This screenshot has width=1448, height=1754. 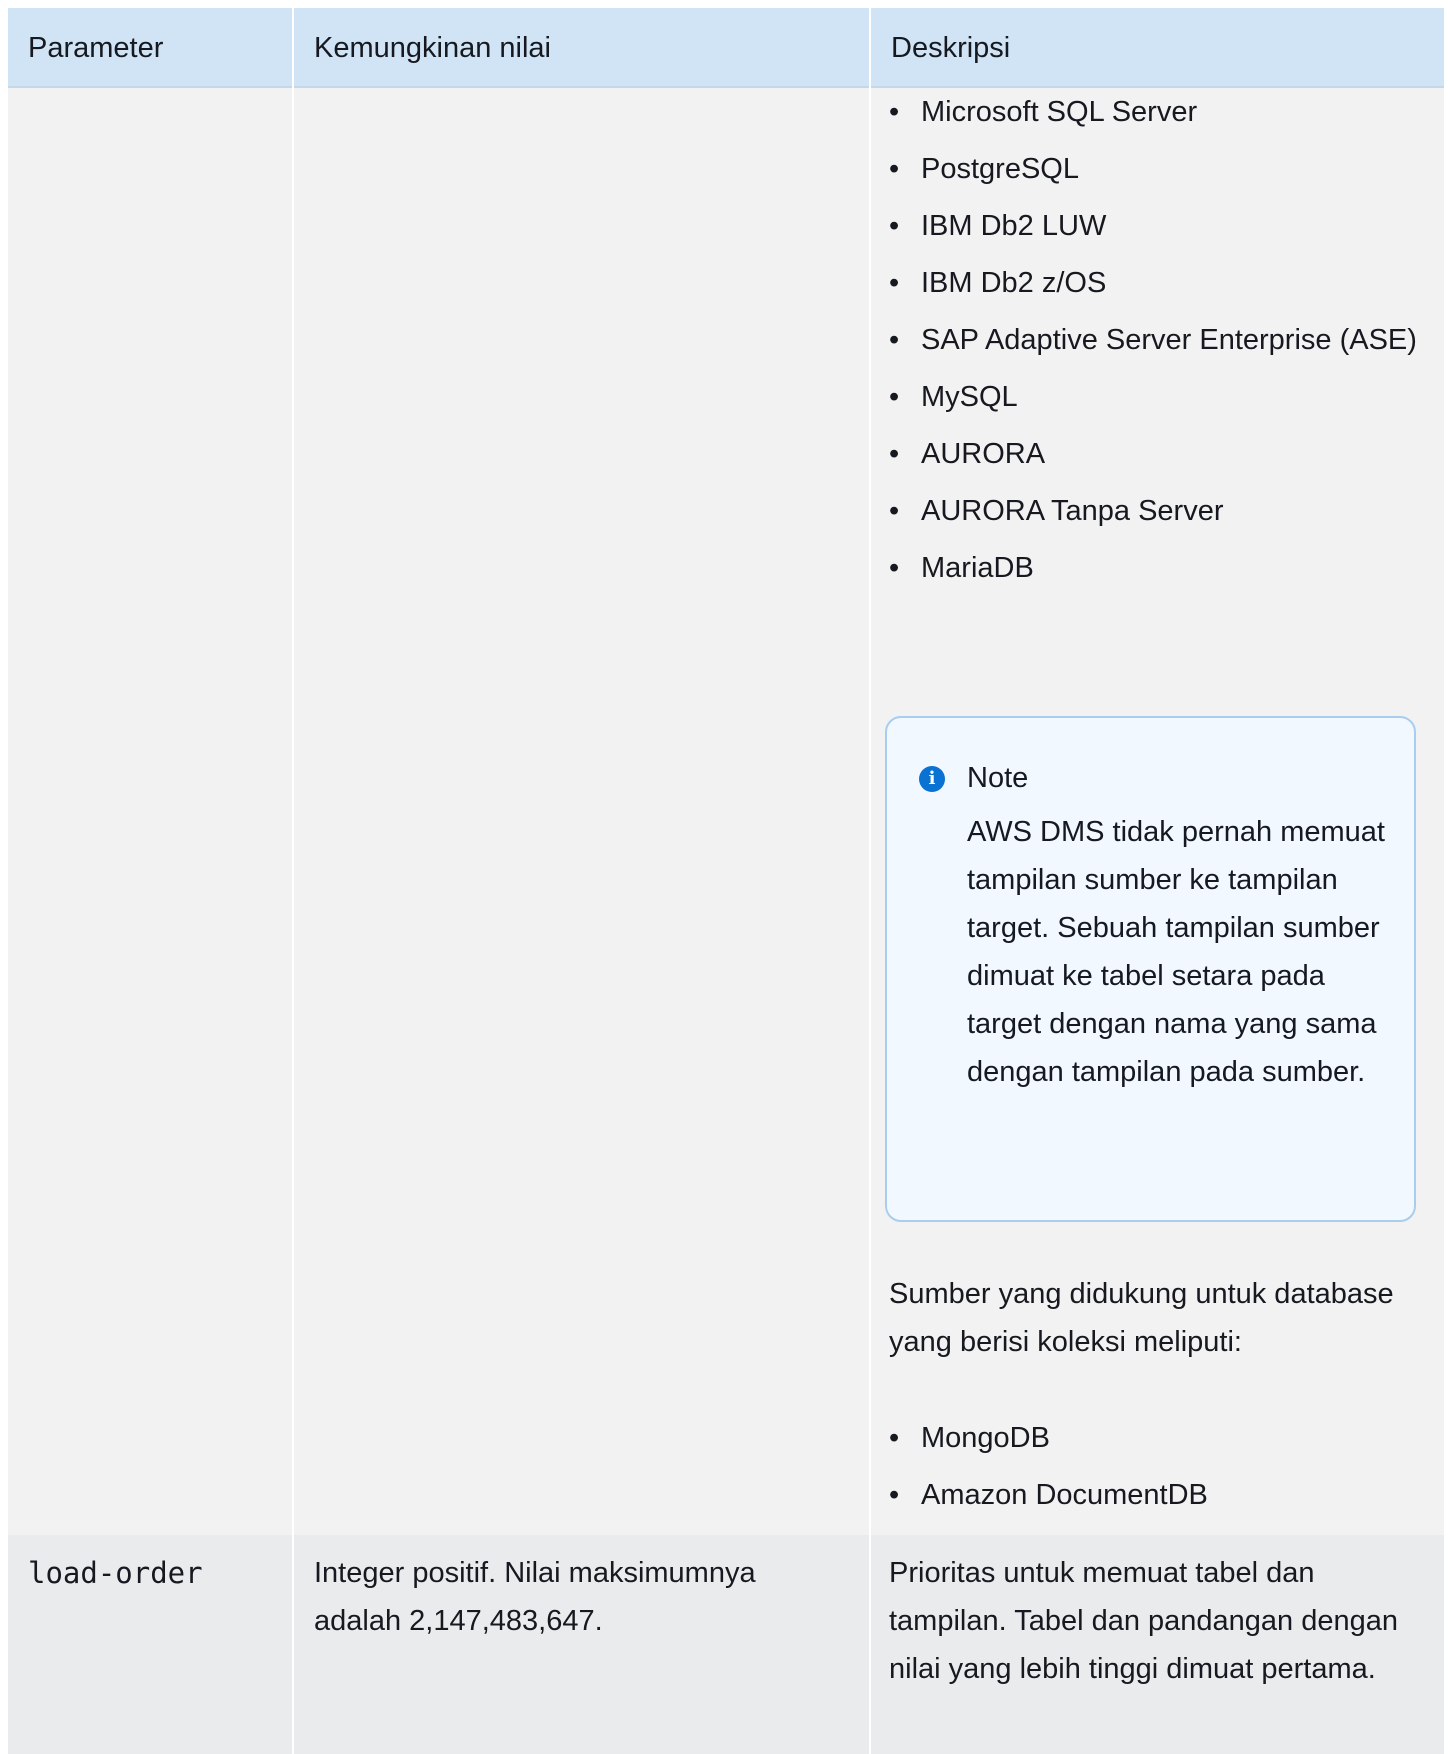 What do you see at coordinates (1159, 340) in the screenshot?
I see `list-item: SAP Adaptive Server Enterprise (ASE)` at bounding box center [1159, 340].